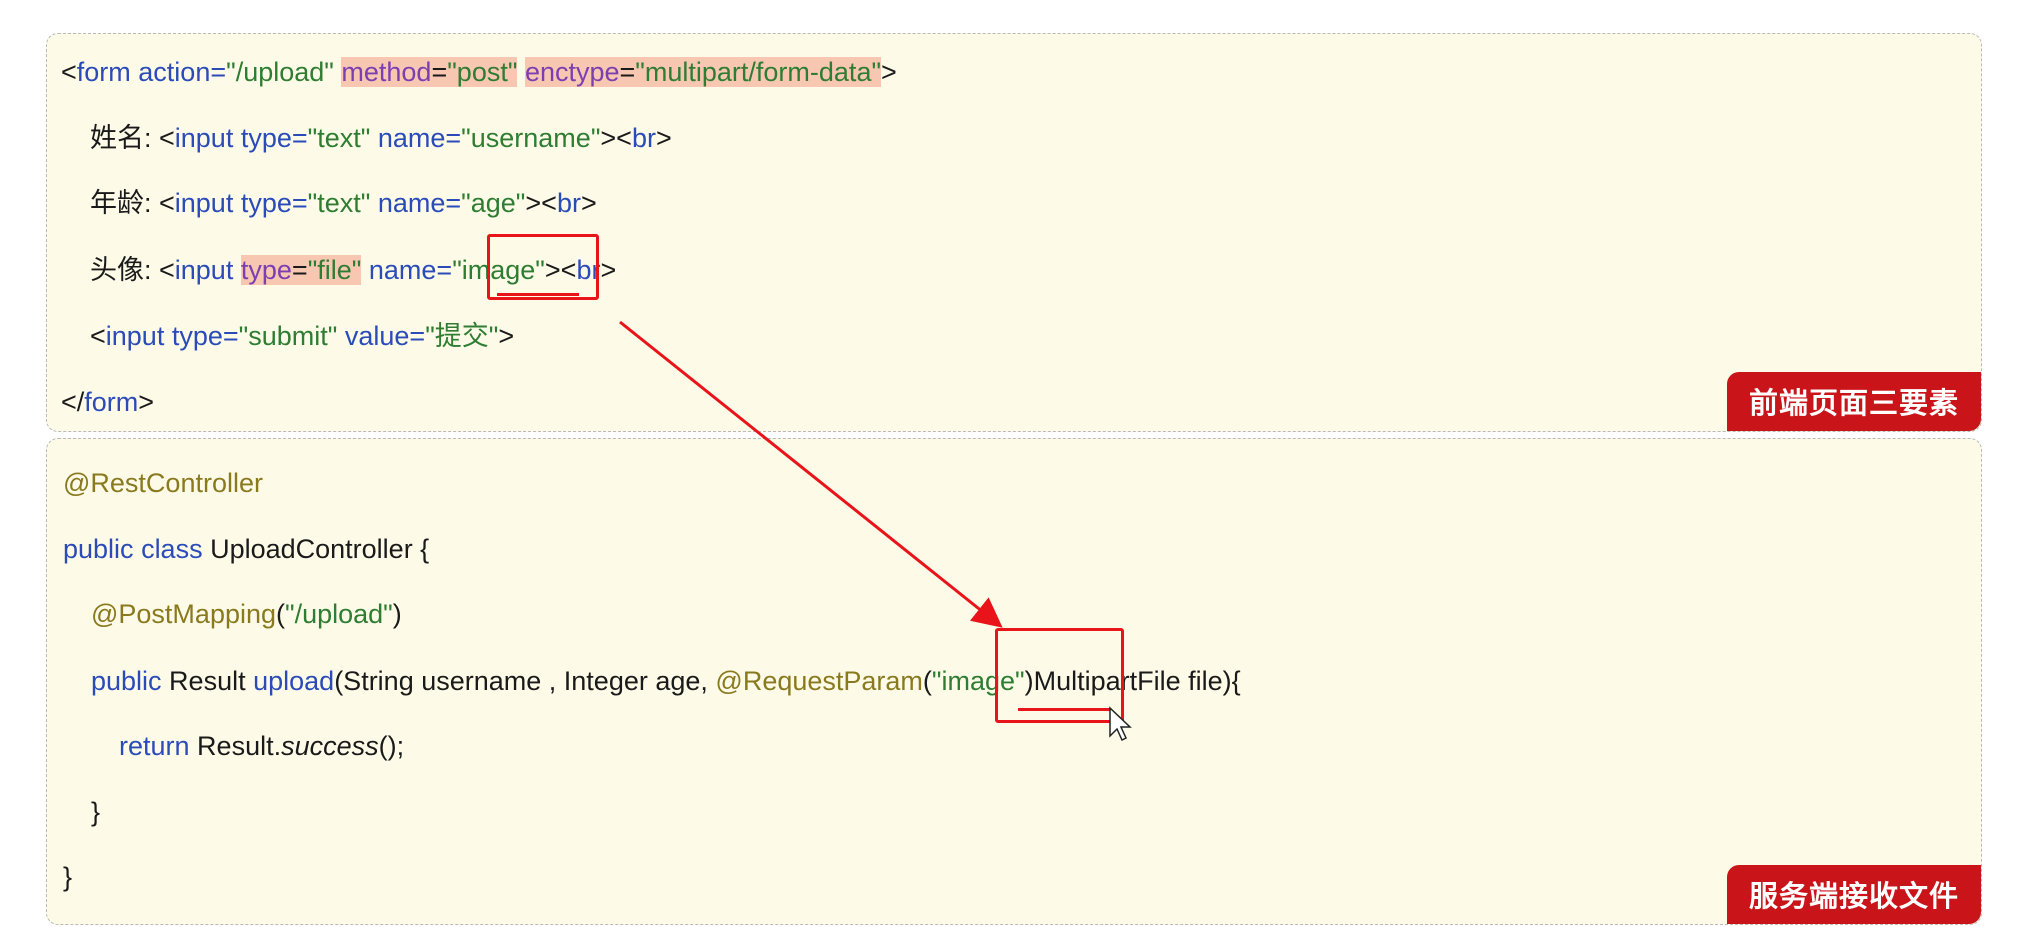 The height and width of the screenshot is (927, 2041). Describe the element at coordinates (330, 746) in the screenshot. I see `token: success` at that location.